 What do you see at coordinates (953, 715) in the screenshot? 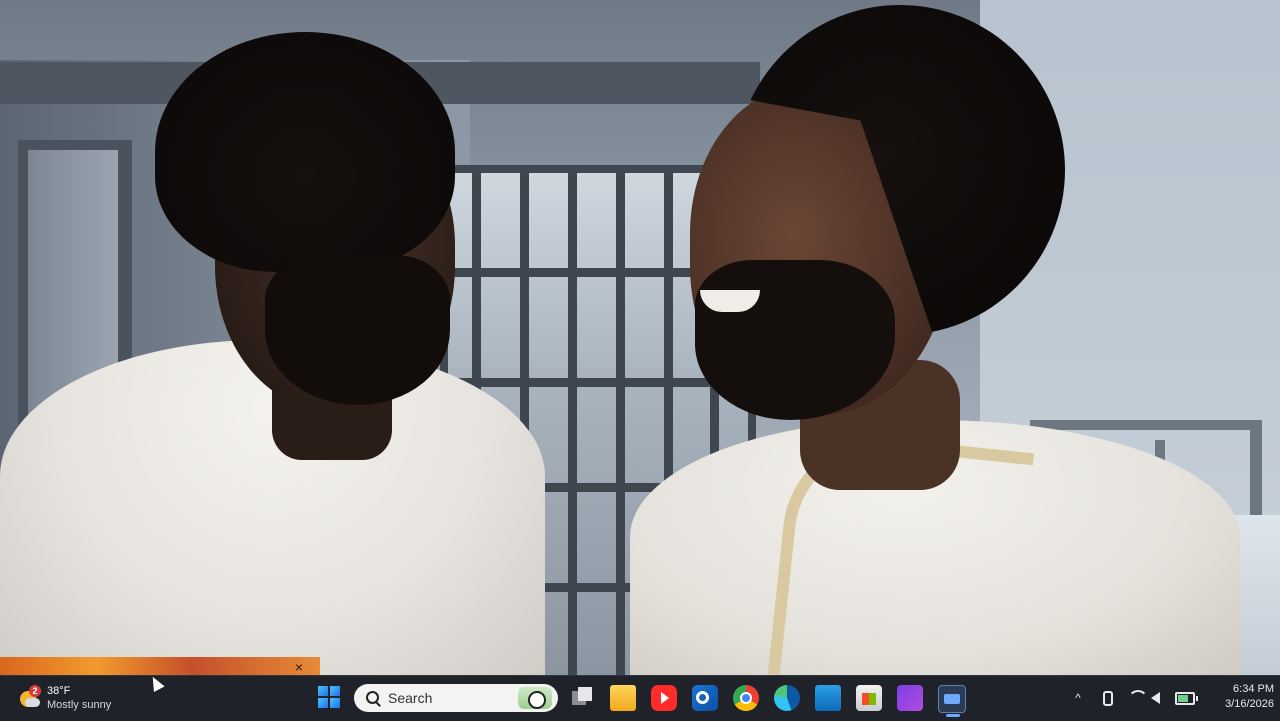
I see `active-app-indicator` at bounding box center [953, 715].